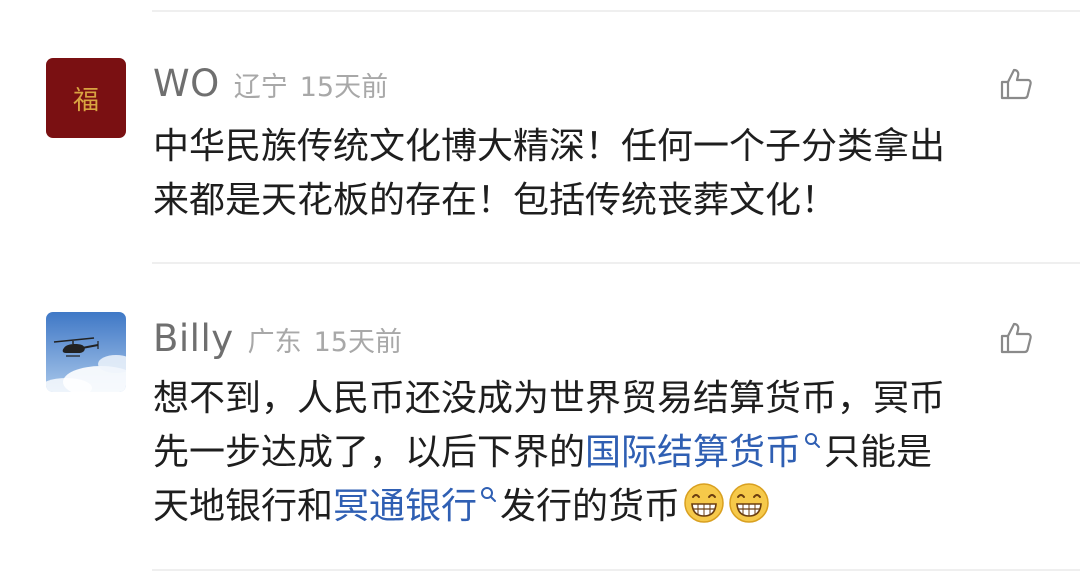 This screenshot has height=575, width=1080. What do you see at coordinates (616, 263) in the screenshot?
I see `comment-divider` at bounding box center [616, 263].